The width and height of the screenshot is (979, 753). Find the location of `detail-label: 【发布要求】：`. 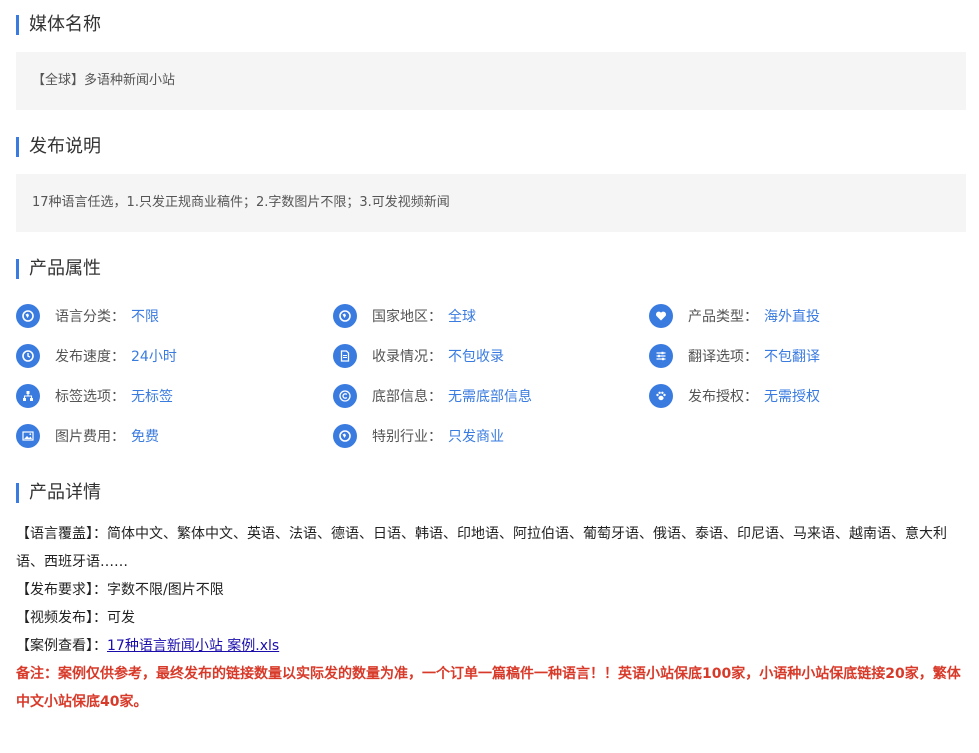

detail-label: 【发布要求】： is located at coordinates (61, 590).